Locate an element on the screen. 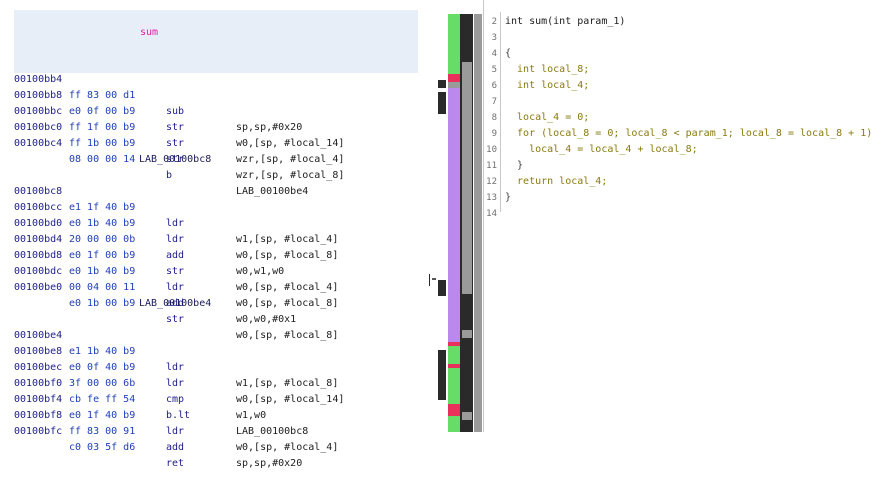  decompiler-scrollbar is located at coordinates (478, 223).